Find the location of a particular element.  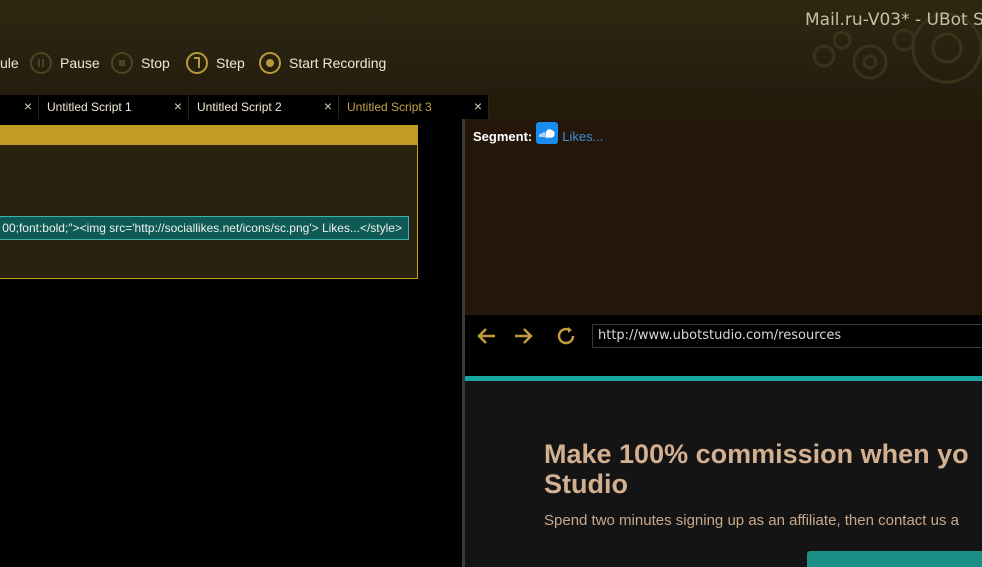

tab-label: Untitled Script 3 is located at coordinates (389, 107).